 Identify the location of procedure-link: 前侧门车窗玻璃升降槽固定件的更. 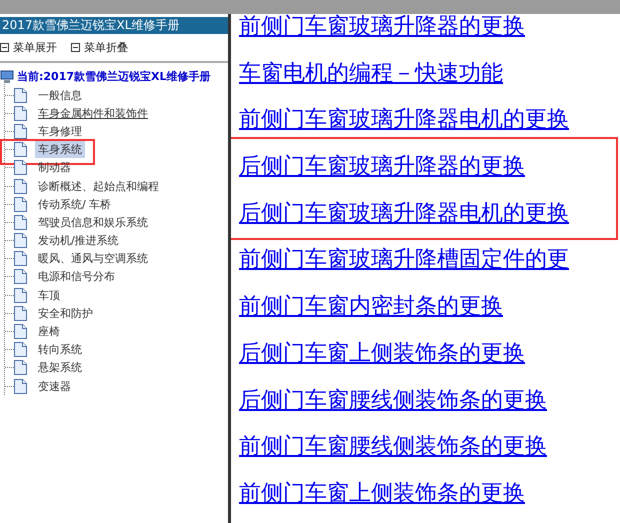
(429, 260).